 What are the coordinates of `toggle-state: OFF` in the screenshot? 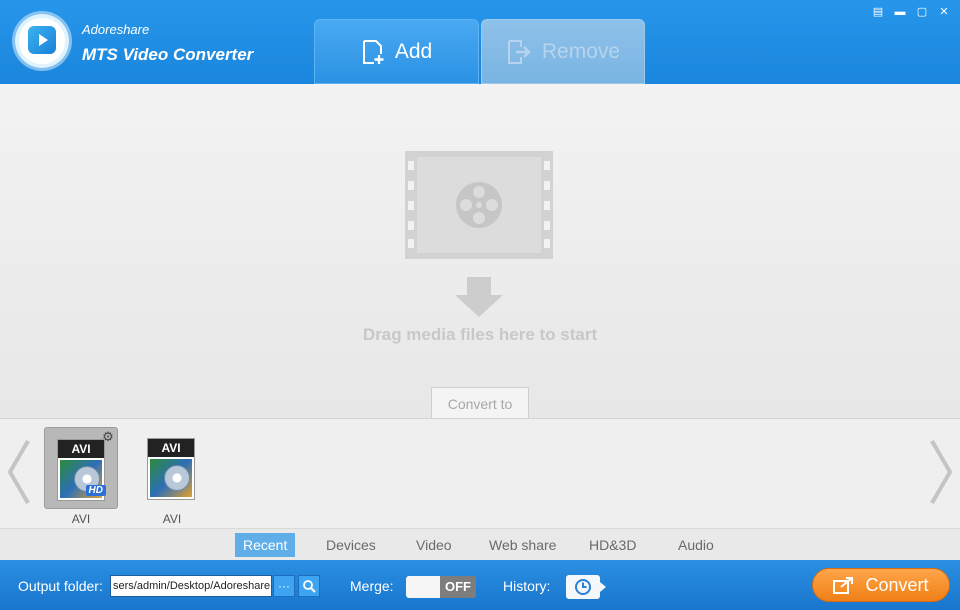 It's located at (458, 587).